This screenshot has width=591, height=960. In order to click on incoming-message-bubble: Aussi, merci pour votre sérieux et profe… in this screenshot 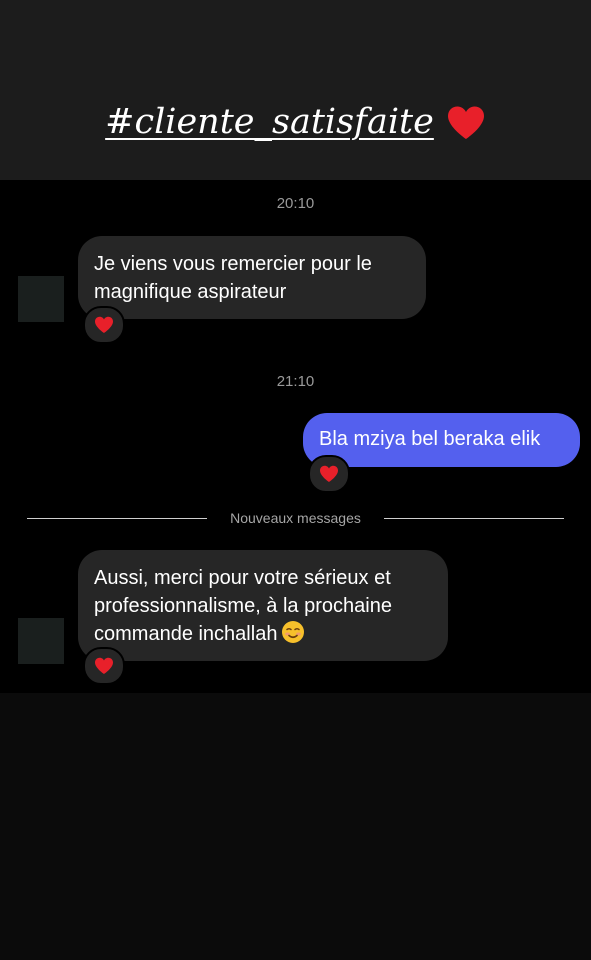, I will do `click(263, 605)`.